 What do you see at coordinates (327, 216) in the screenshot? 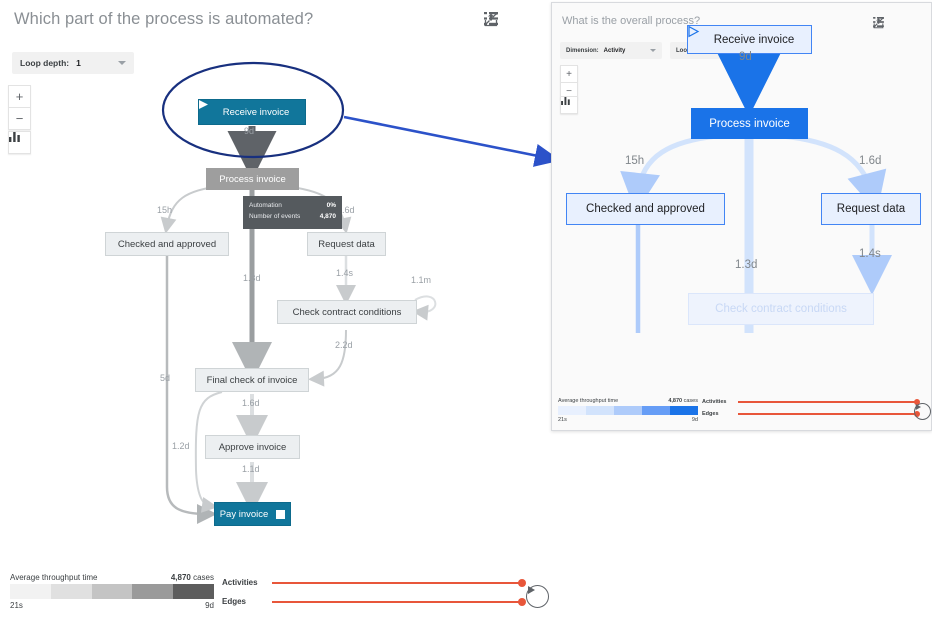
I see `tooltip-value: 4,870` at bounding box center [327, 216].